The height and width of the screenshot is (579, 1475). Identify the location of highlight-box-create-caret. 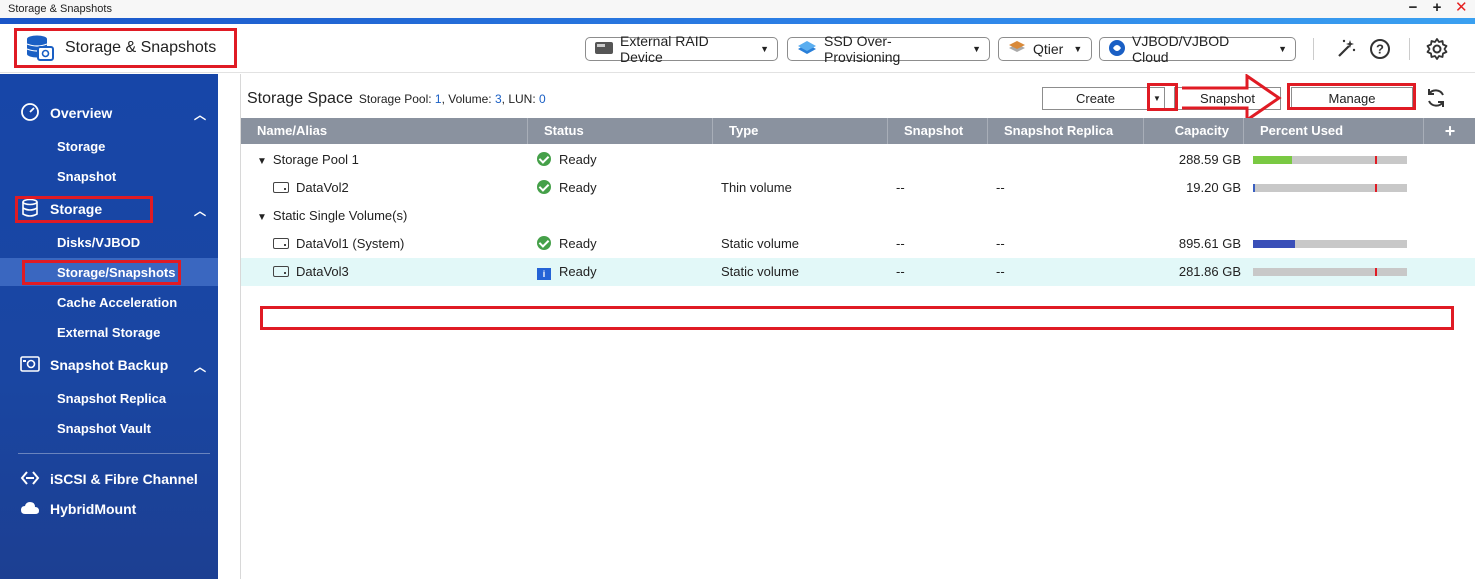
(1162, 97).